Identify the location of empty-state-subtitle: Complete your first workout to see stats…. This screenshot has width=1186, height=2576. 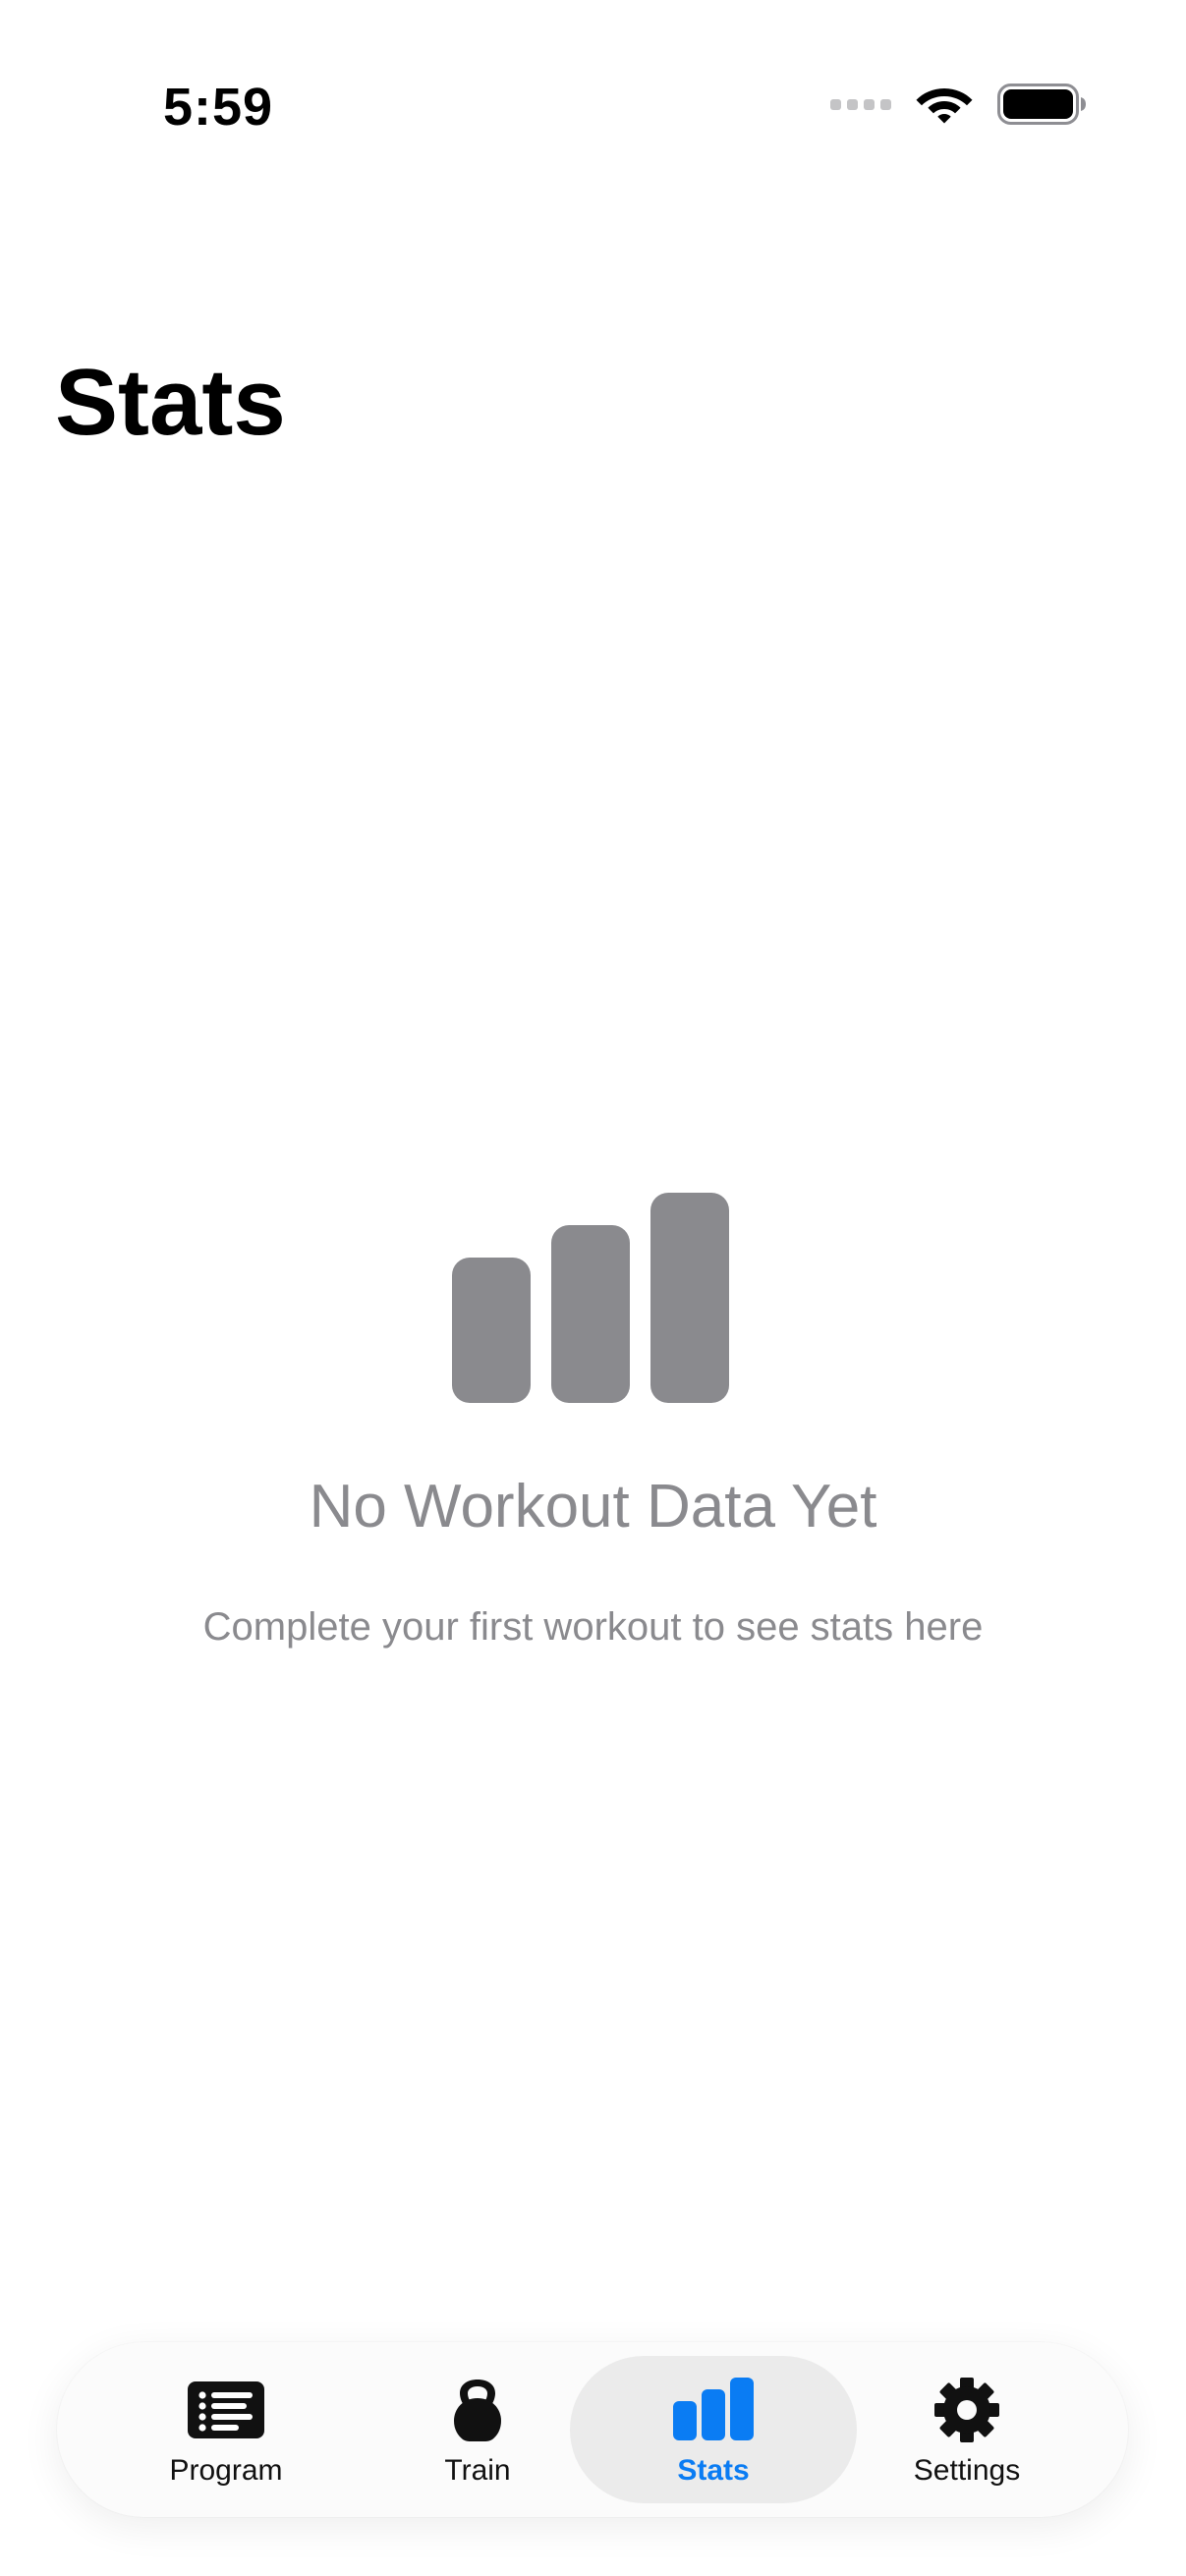
(593, 1627).